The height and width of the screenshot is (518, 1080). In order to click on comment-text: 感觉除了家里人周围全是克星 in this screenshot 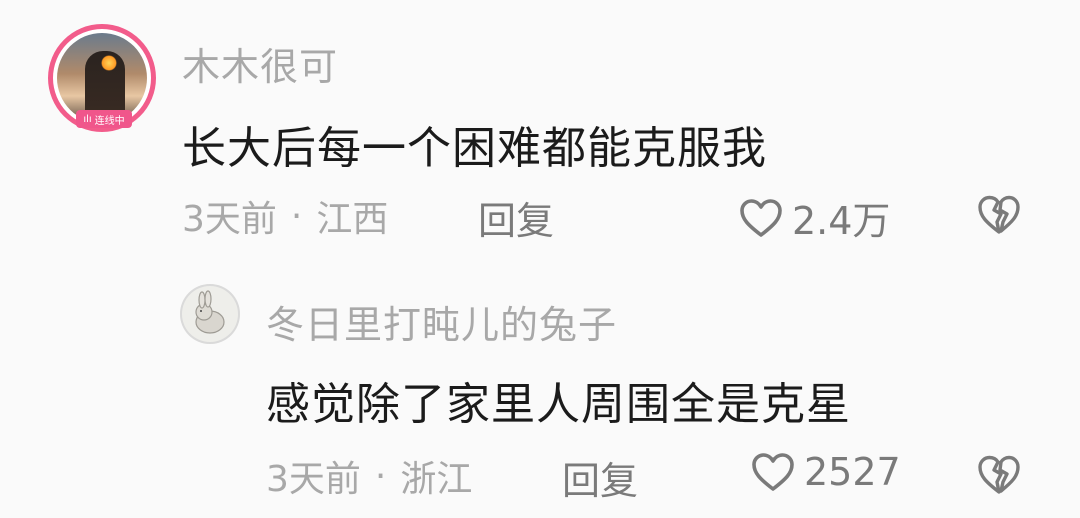, I will do `click(558, 404)`.